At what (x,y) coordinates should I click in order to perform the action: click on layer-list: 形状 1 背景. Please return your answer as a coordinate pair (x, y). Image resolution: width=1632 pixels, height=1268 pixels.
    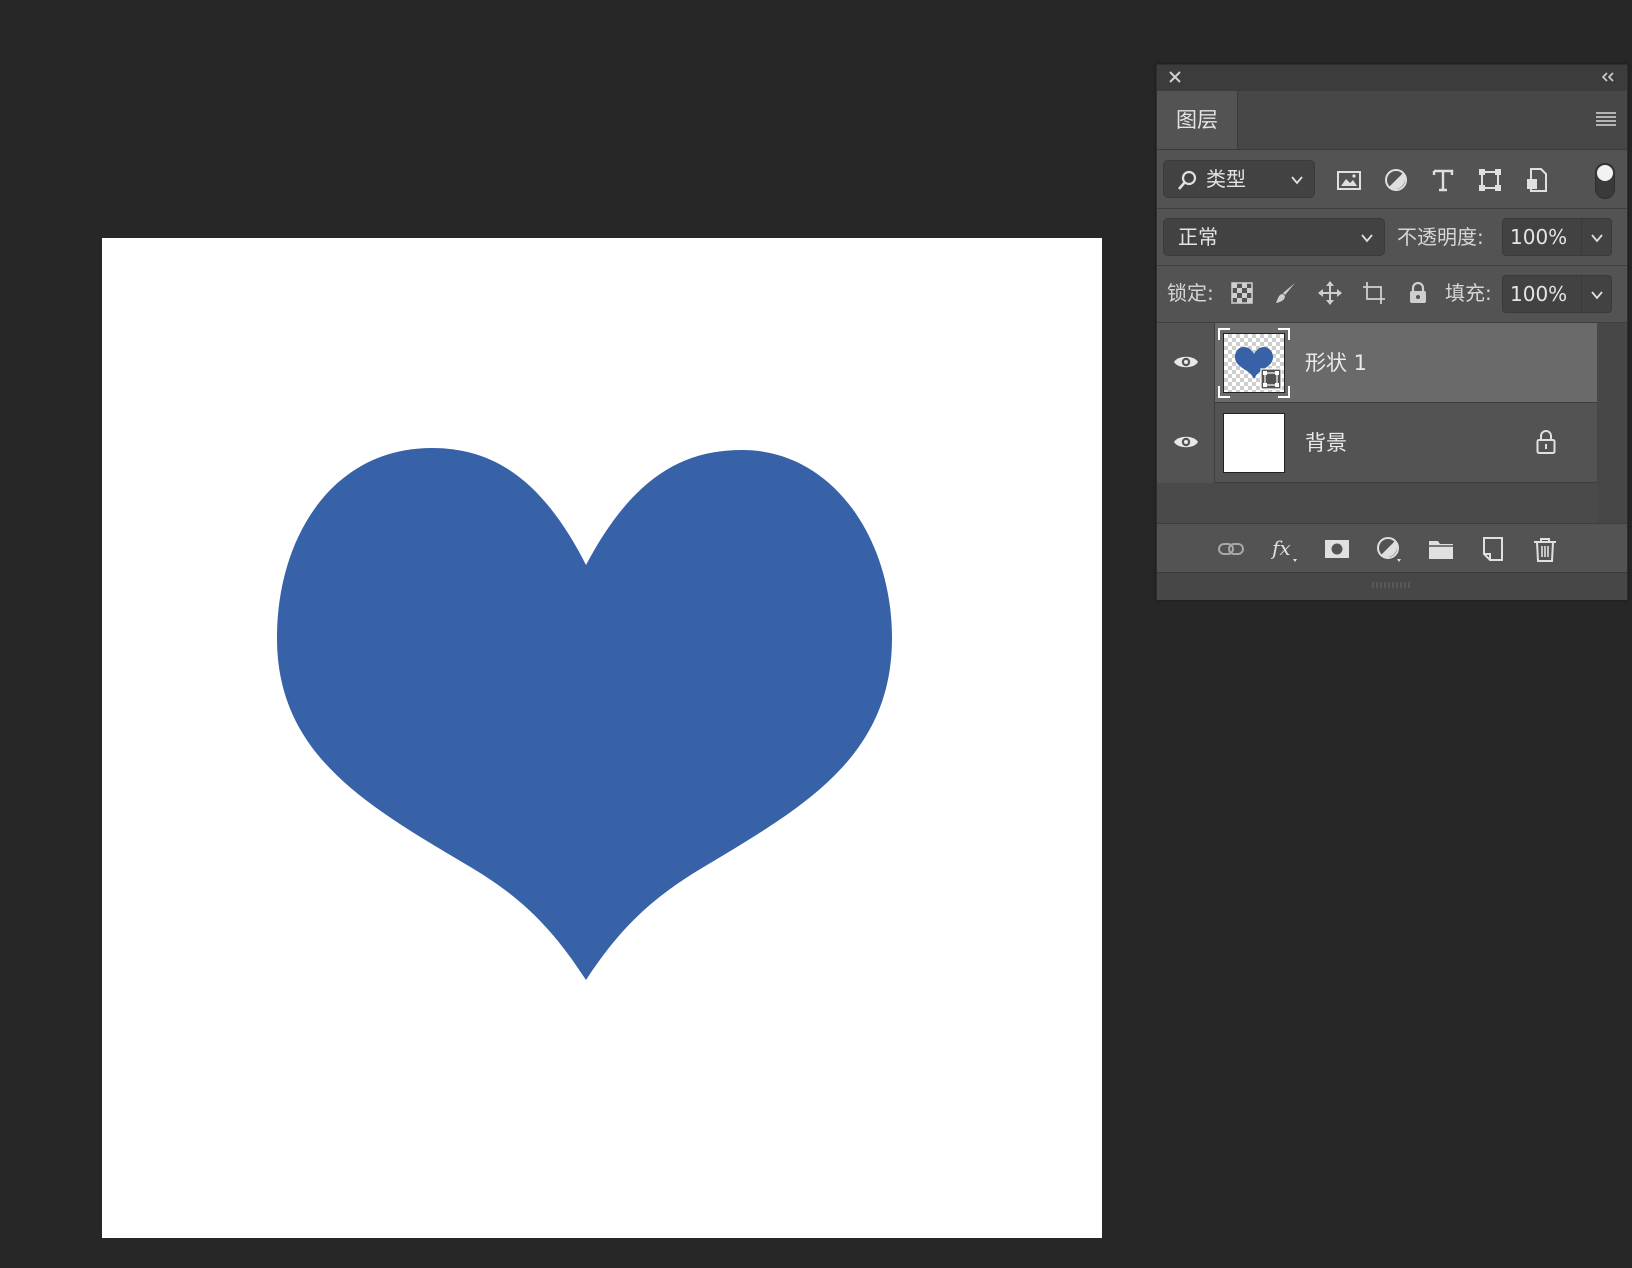
    Looking at the image, I should click on (1392, 423).